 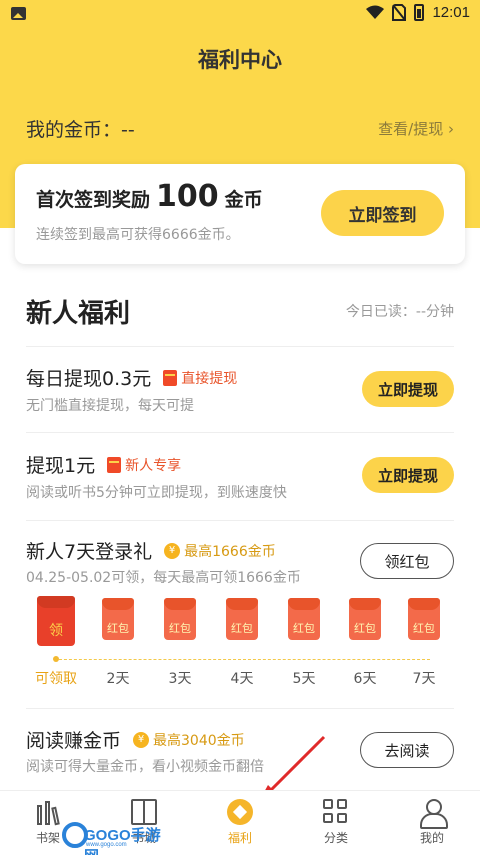 What do you see at coordinates (18, 13) in the screenshot?
I see `gallery-notification-icon` at bounding box center [18, 13].